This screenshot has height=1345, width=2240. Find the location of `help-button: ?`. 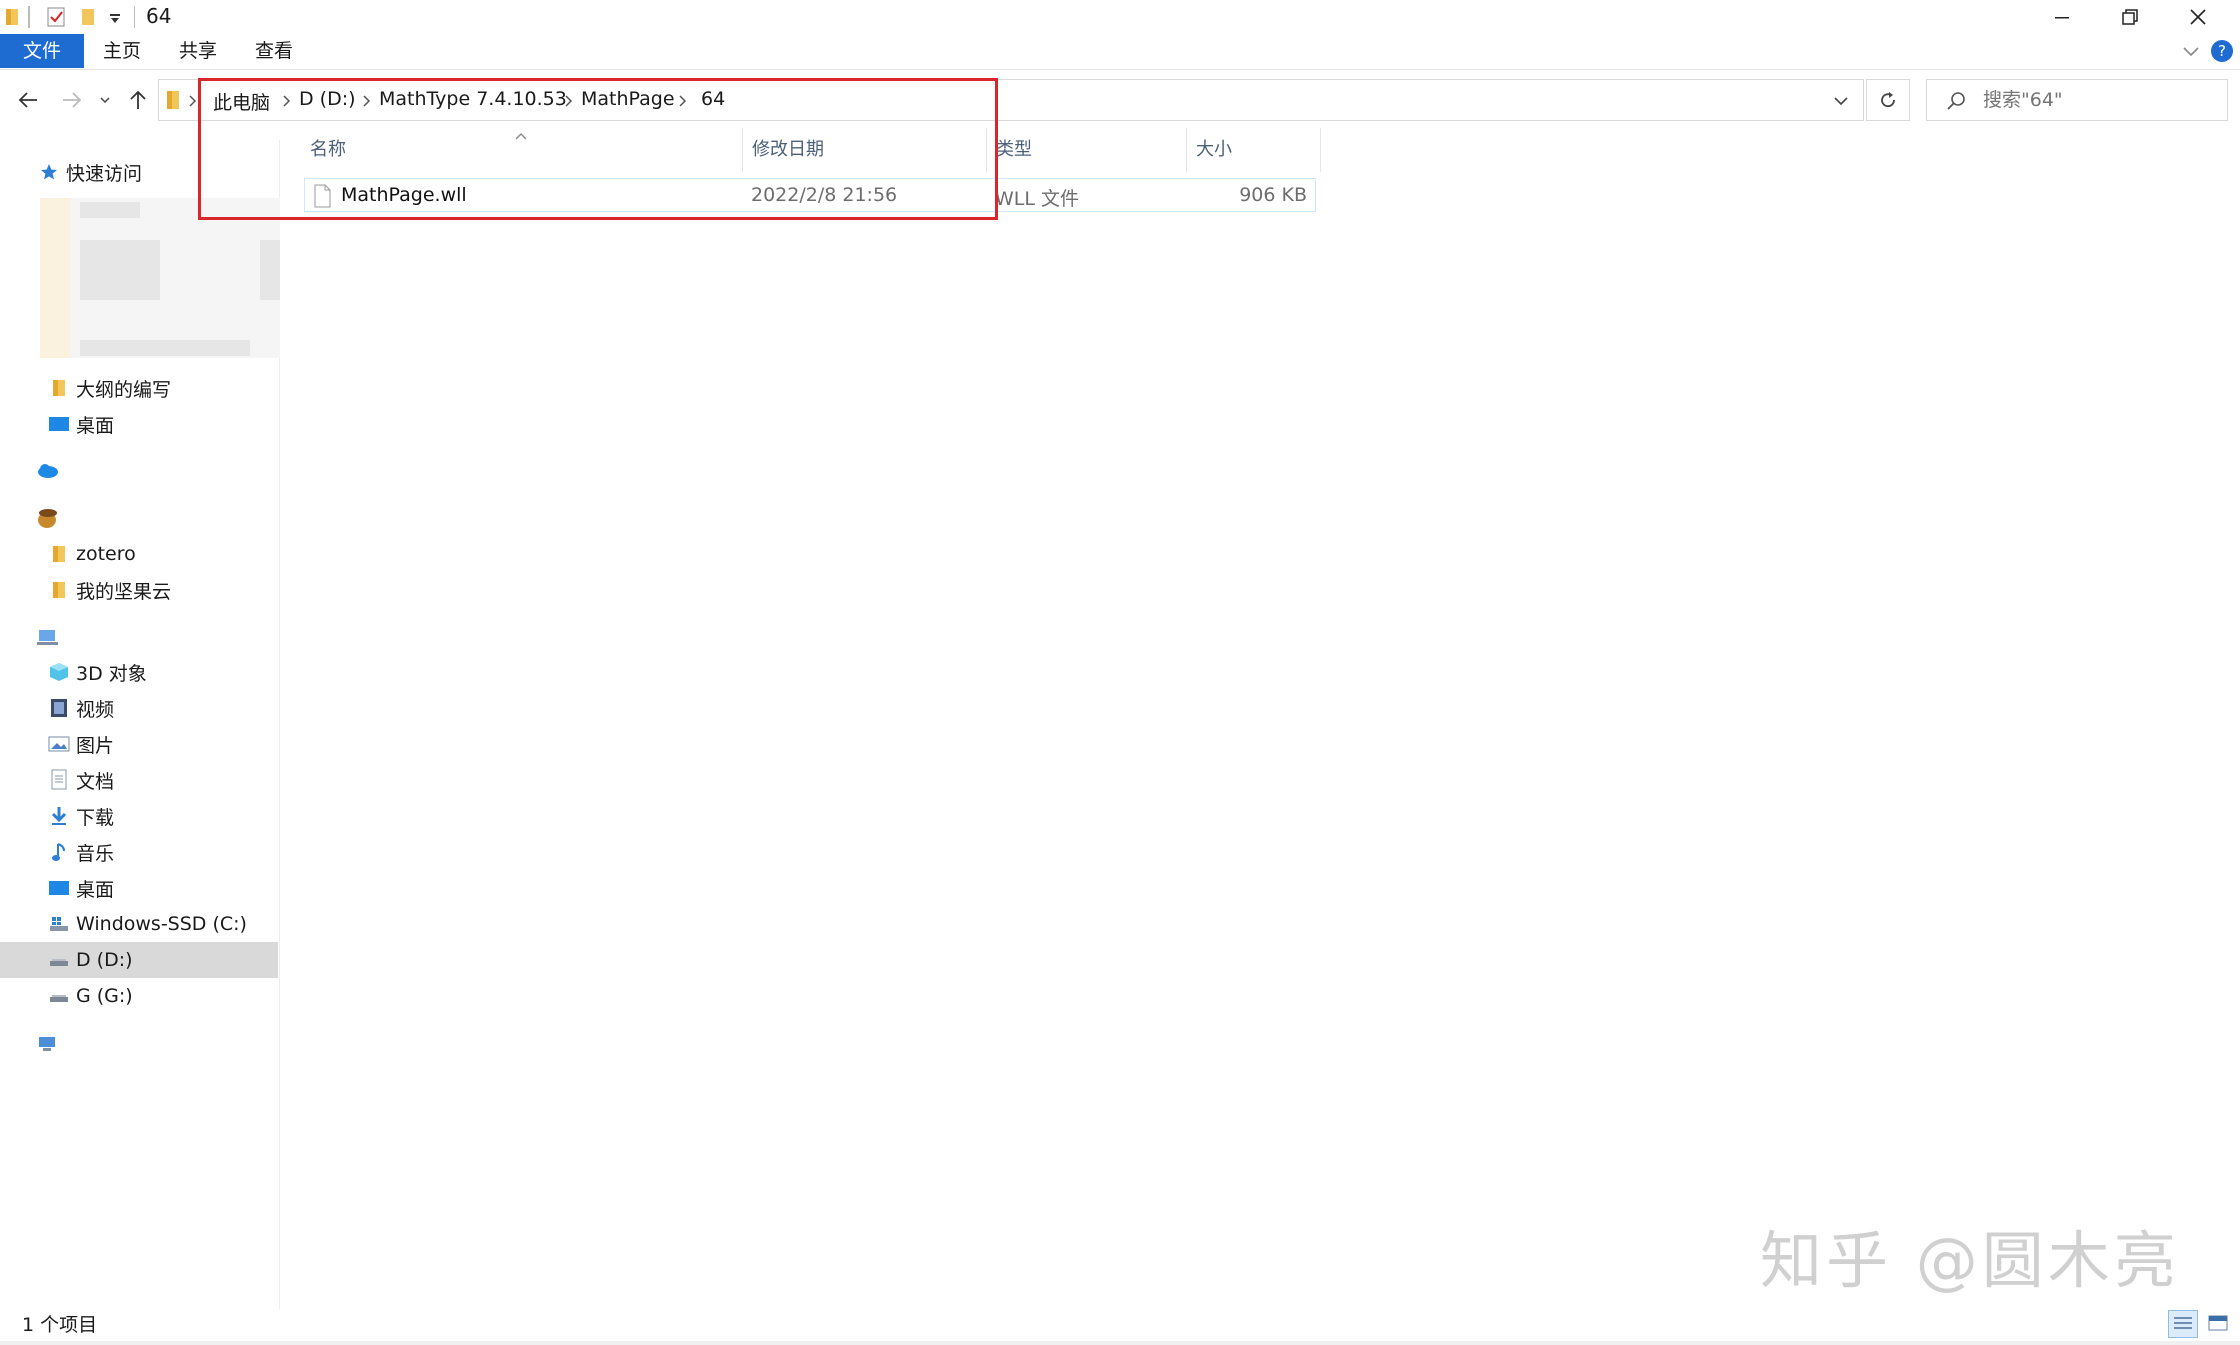

help-button: ? is located at coordinates (2222, 53).